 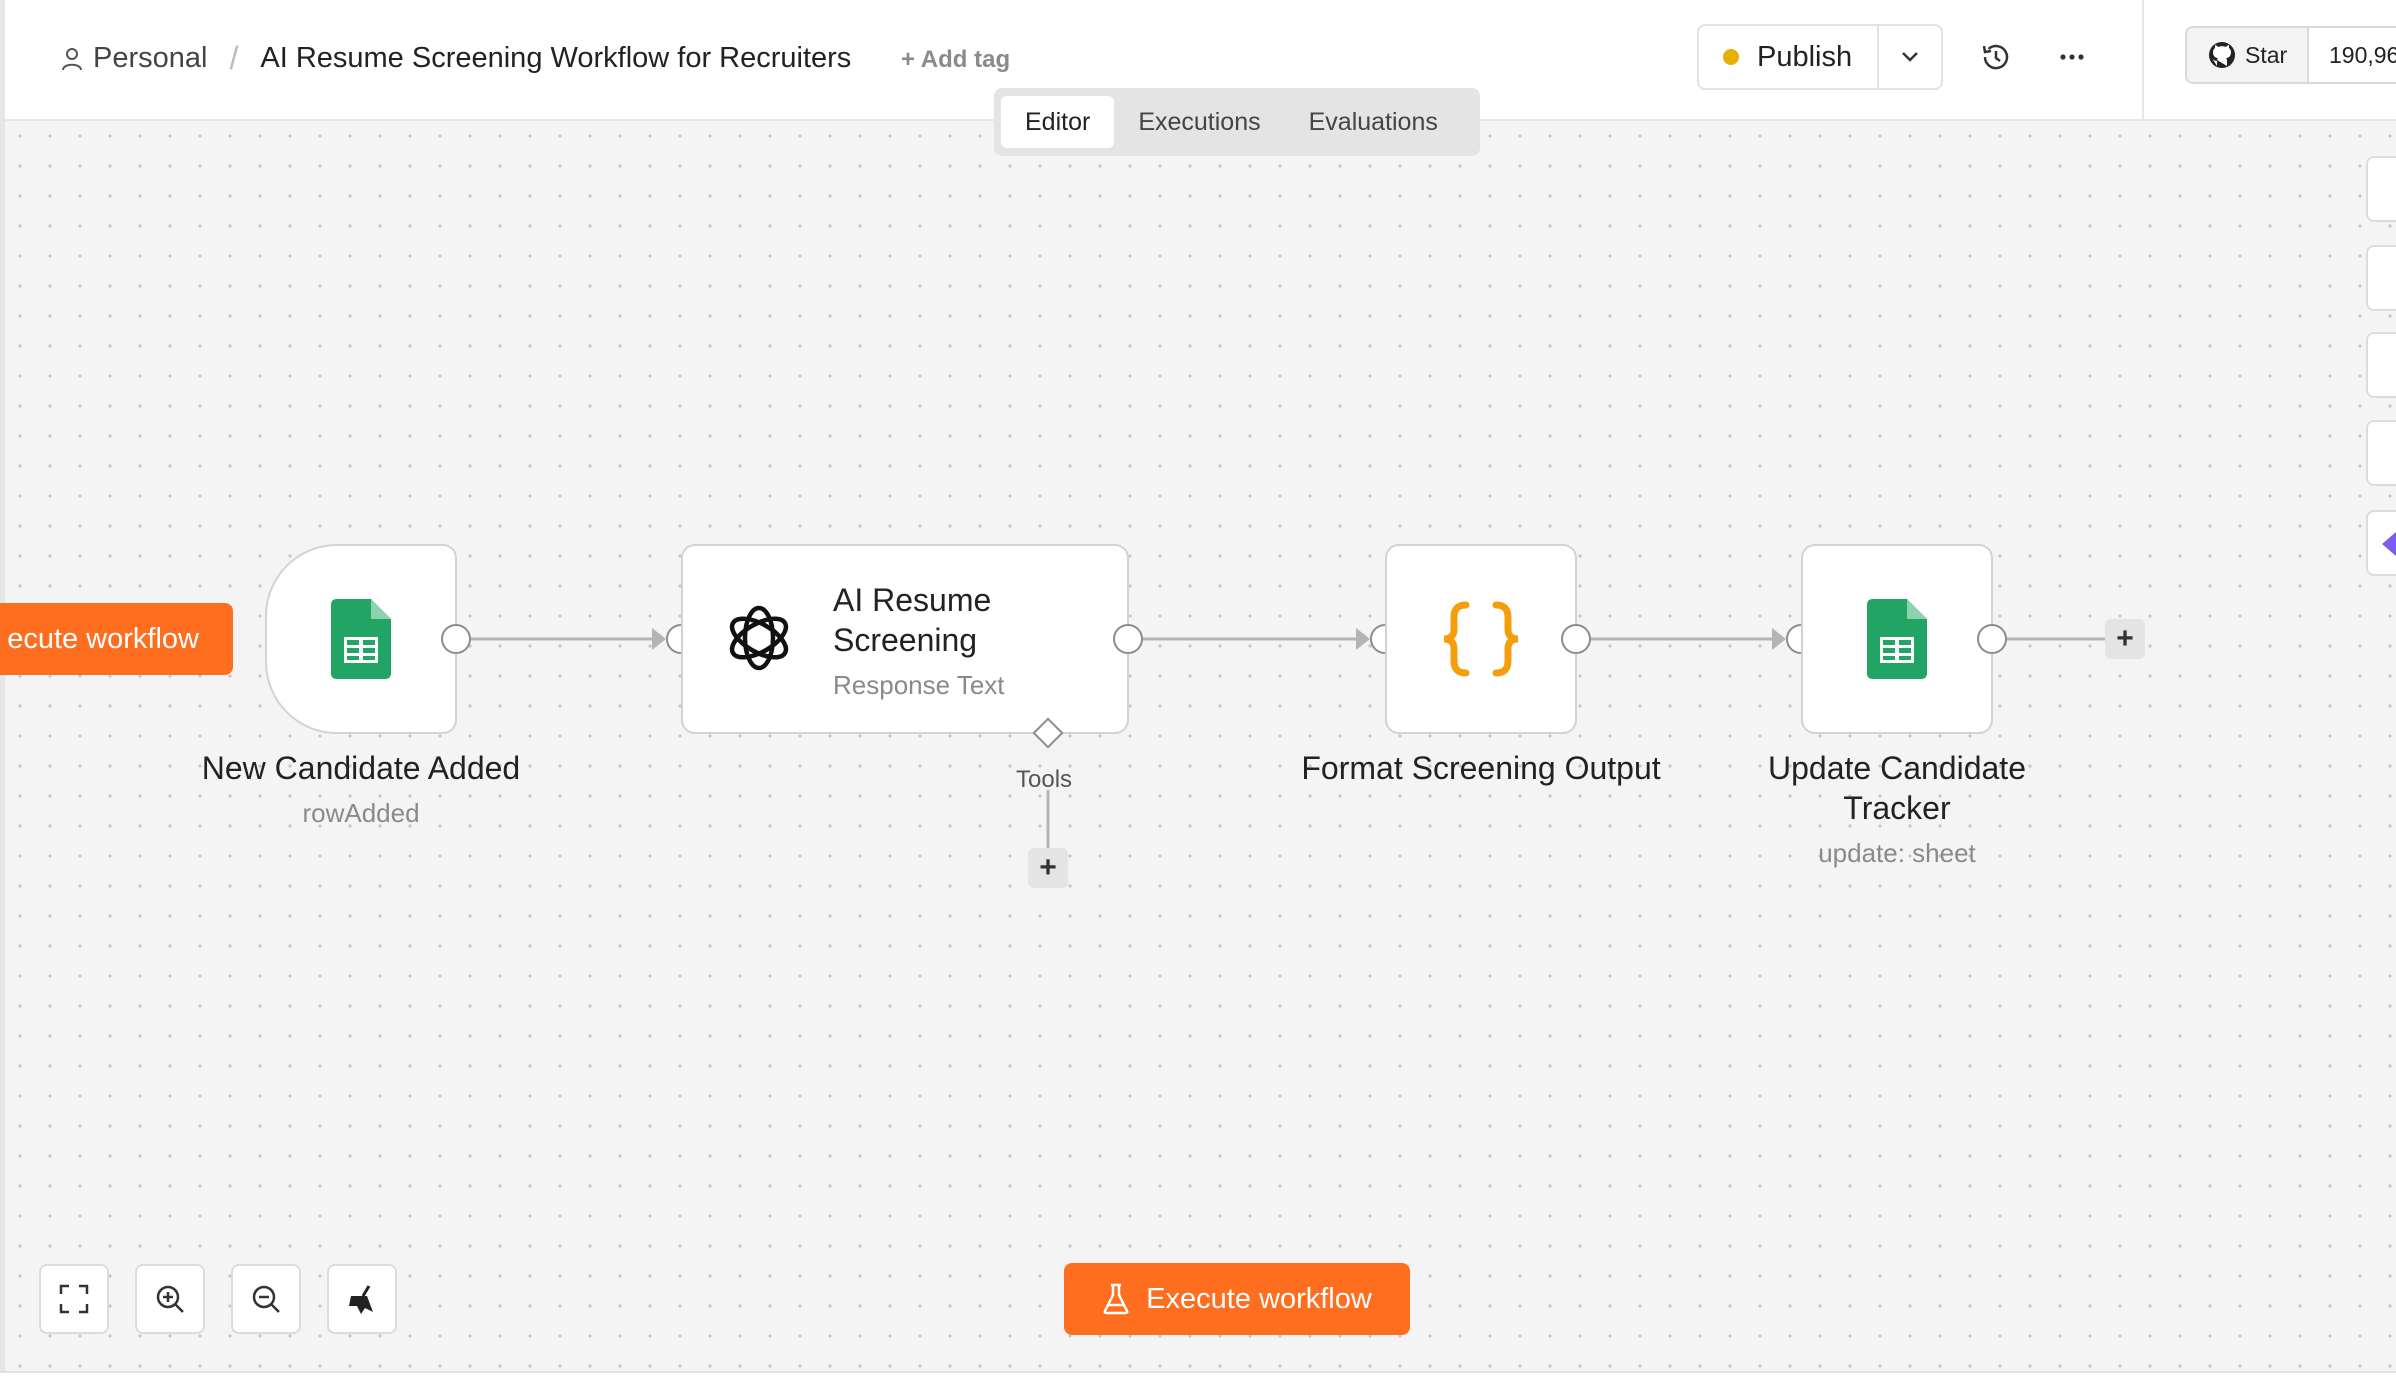 What do you see at coordinates (1731, 57) in the screenshot?
I see `status-dot-icon` at bounding box center [1731, 57].